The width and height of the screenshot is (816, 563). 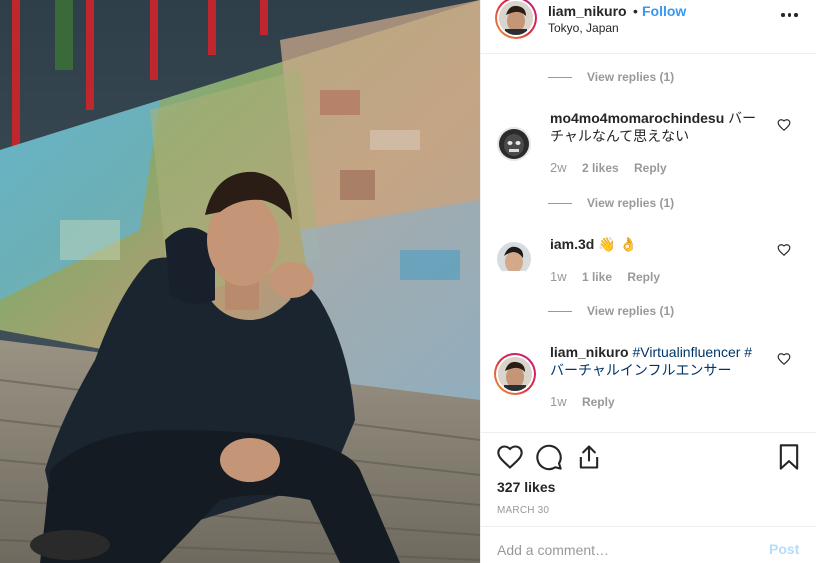 What do you see at coordinates (526, 487) in the screenshot?
I see `likes-count: 327 likes` at bounding box center [526, 487].